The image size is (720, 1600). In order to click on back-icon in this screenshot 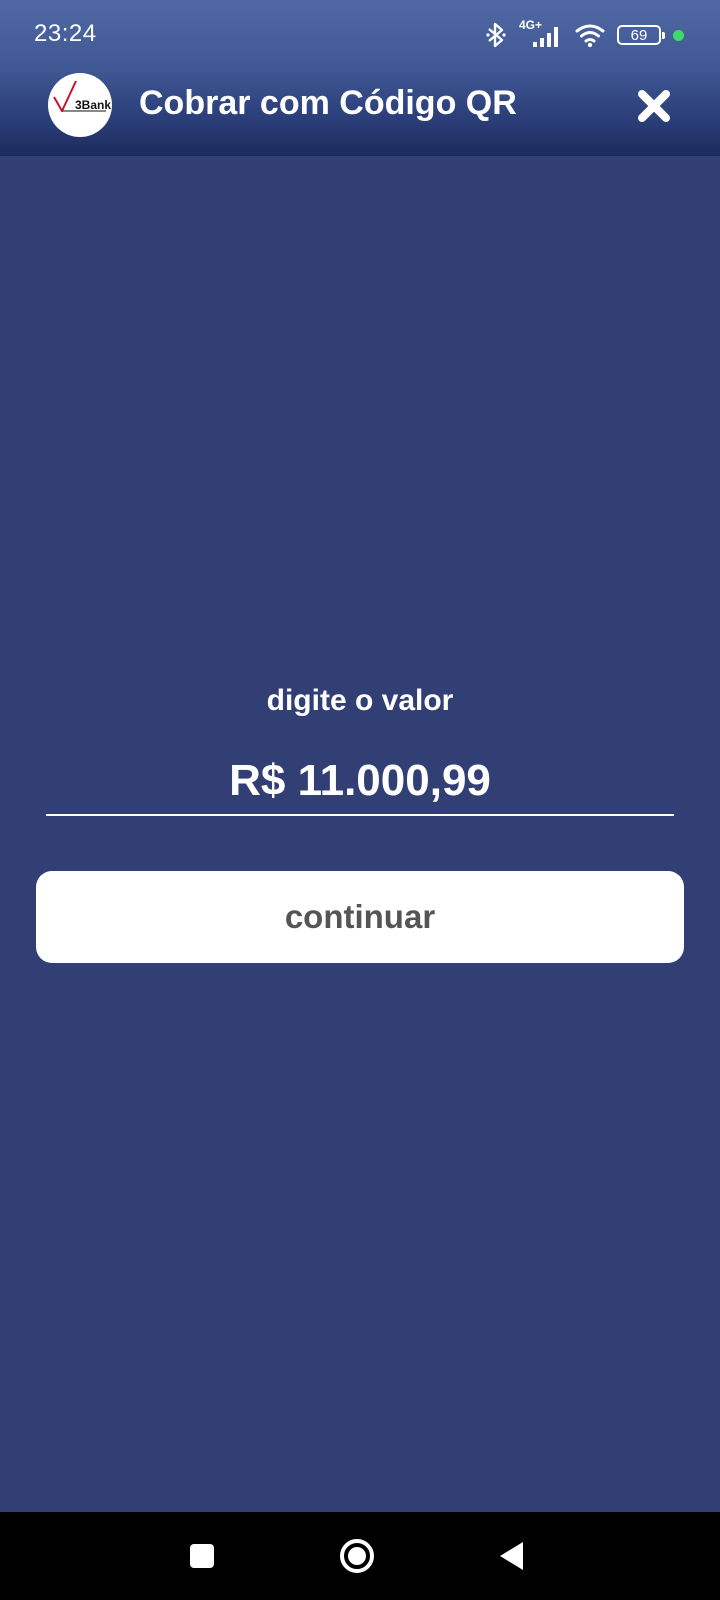, I will do `click(511, 1556)`.